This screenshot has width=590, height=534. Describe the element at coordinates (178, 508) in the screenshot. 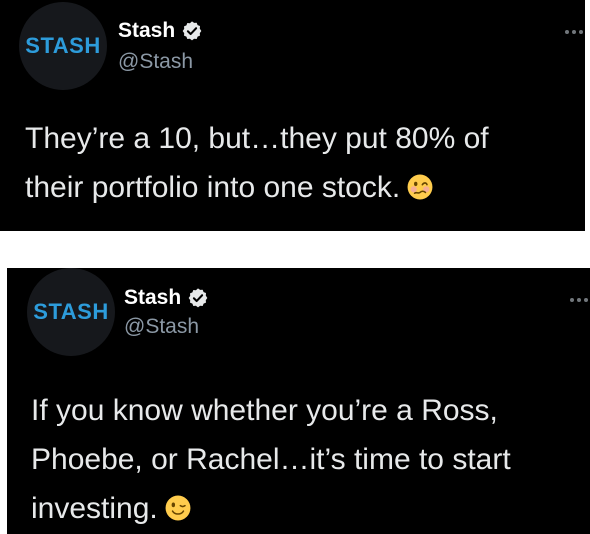

I see `winking-face-icon` at that location.